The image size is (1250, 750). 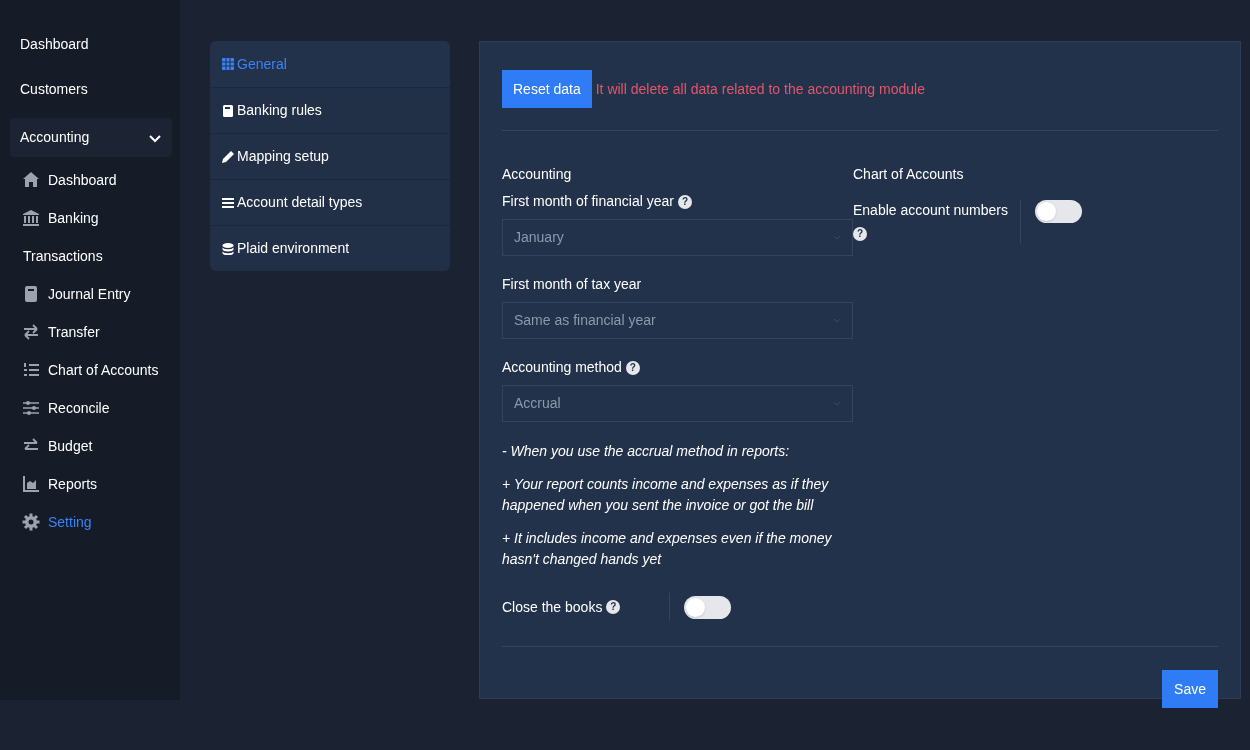 I want to click on sidebar-item: Banking, so click(x=91, y=218).